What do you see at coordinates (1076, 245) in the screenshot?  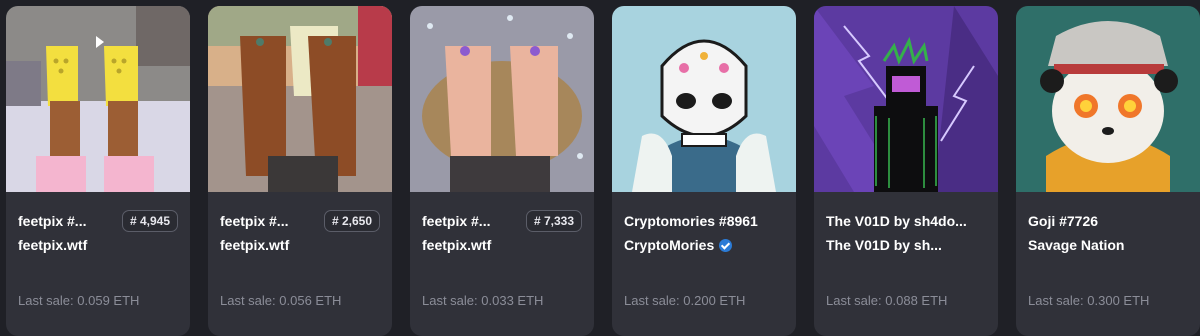 I see `collection-label: Savage Nation` at bounding box center [1076, 245].